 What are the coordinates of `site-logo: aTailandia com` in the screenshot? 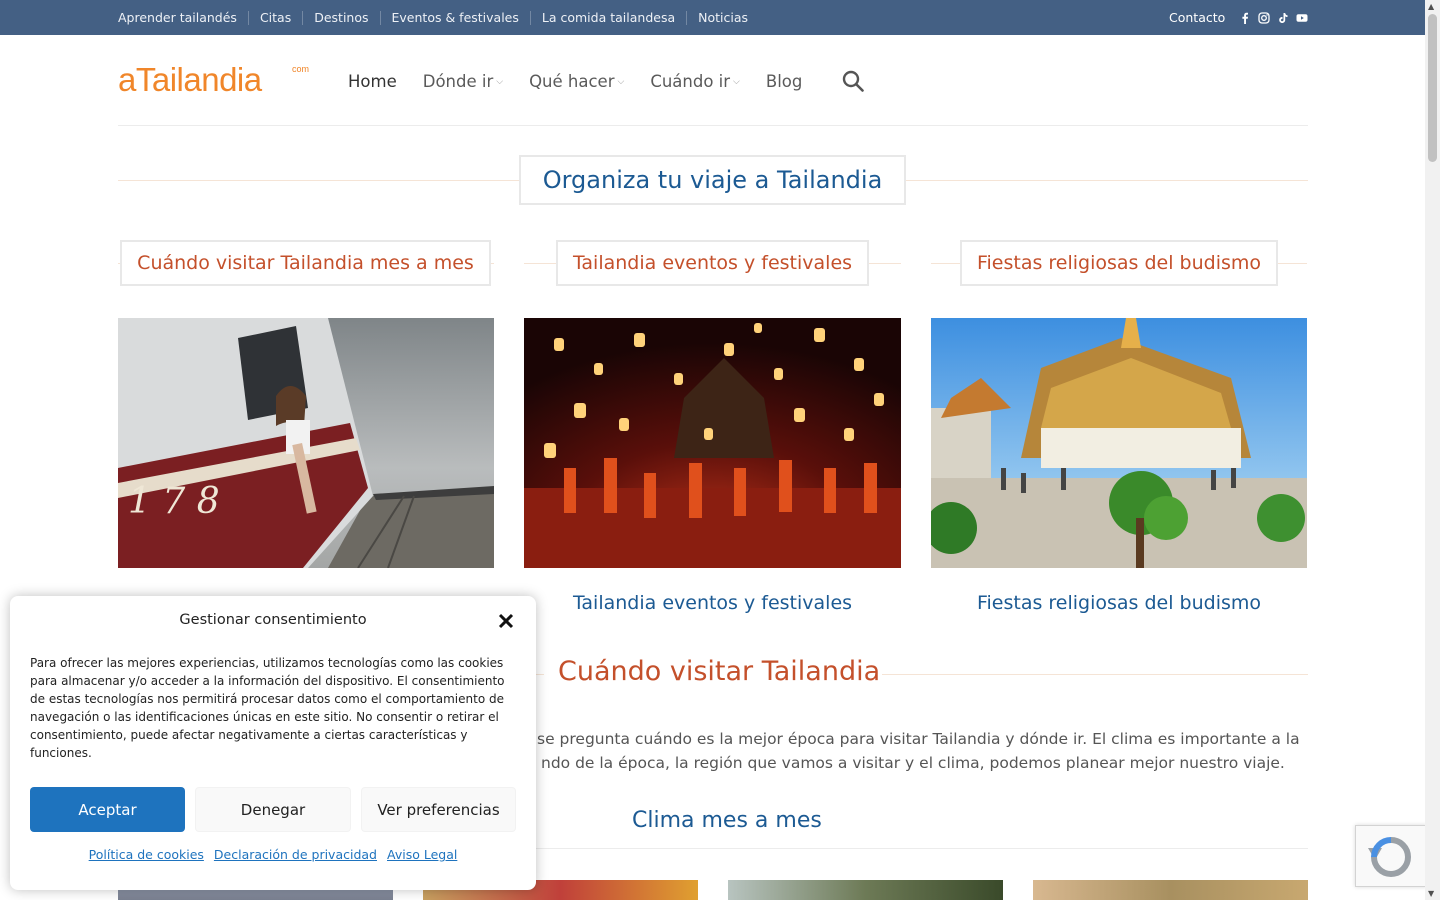 It's located at (213, 79).